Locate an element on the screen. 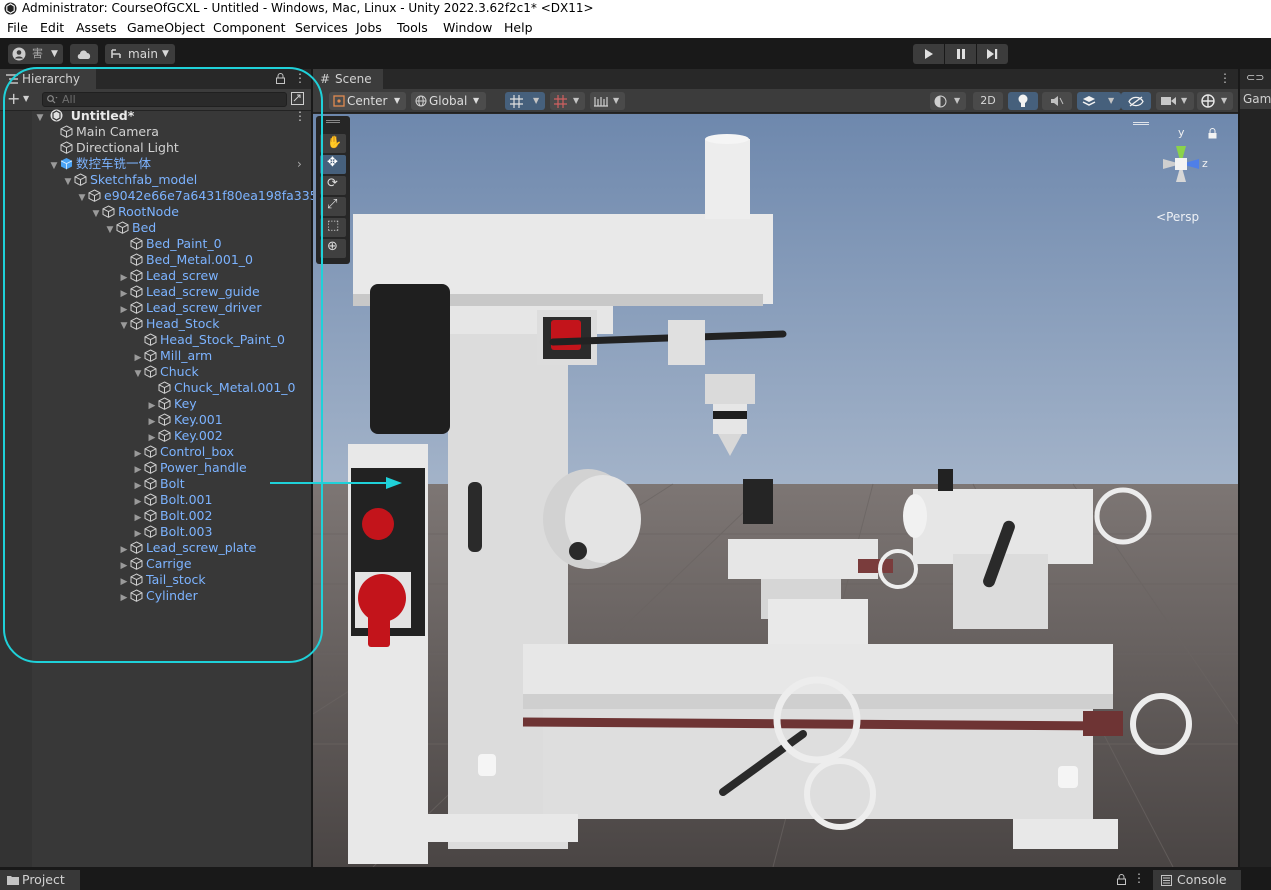 The width and height of the screenshot is (1271, 890). palette-handle is located at coordinates (333, 121).